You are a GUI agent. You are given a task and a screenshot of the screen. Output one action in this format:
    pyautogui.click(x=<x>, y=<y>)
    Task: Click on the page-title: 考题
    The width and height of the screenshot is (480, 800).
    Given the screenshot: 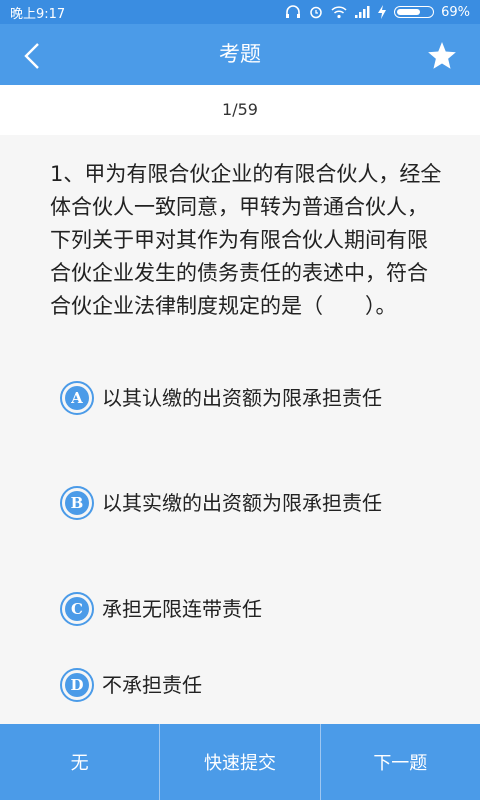 What is the action you would take?
    pyautogui.click(x=240, y=54)
    